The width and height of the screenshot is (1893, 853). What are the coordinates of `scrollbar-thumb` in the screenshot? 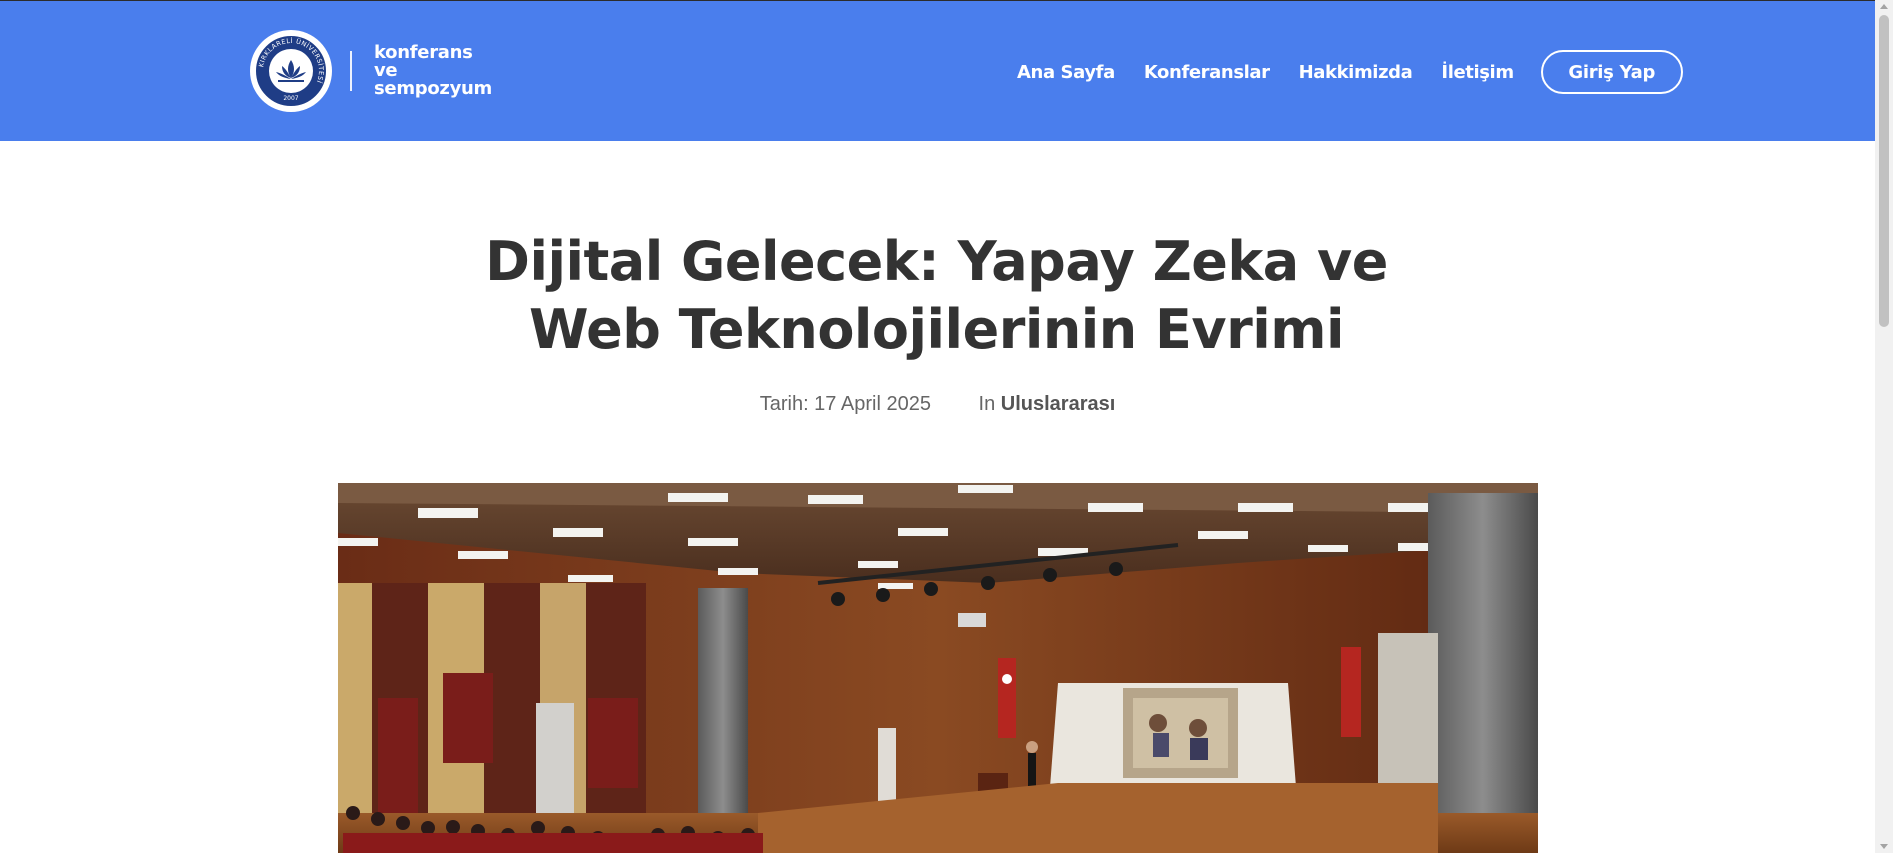 It's located at (1884, 171).